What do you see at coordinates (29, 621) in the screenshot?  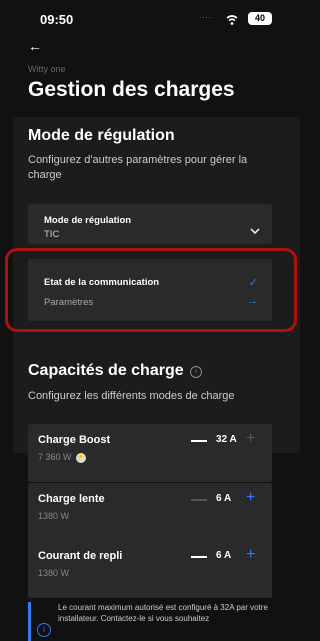 I see `note-accent-bar` at bounding box center [29, 621].